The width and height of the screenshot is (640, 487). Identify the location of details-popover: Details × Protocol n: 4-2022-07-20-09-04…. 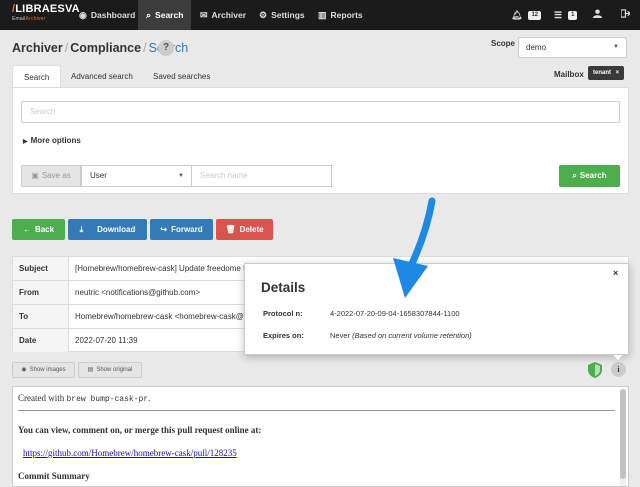
(436, 312).